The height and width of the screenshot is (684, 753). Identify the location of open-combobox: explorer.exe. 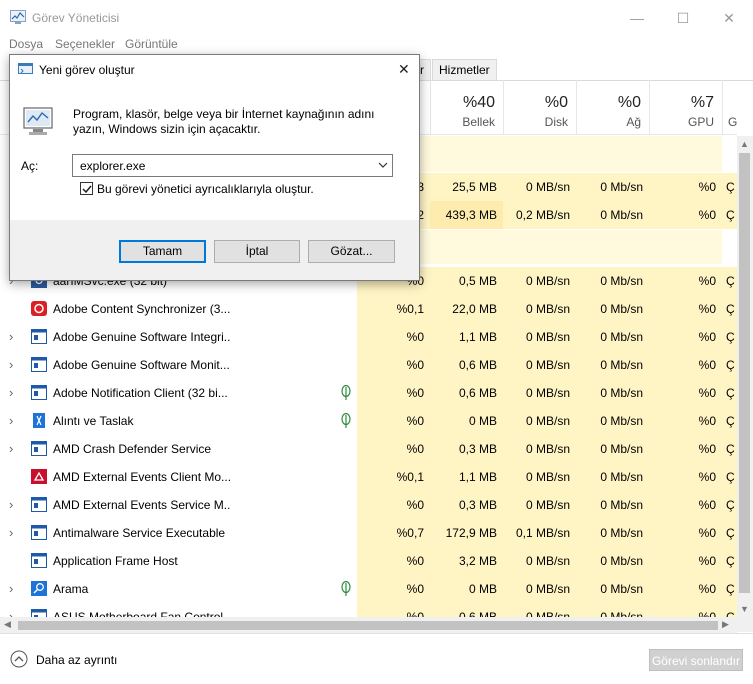
(232, 165).